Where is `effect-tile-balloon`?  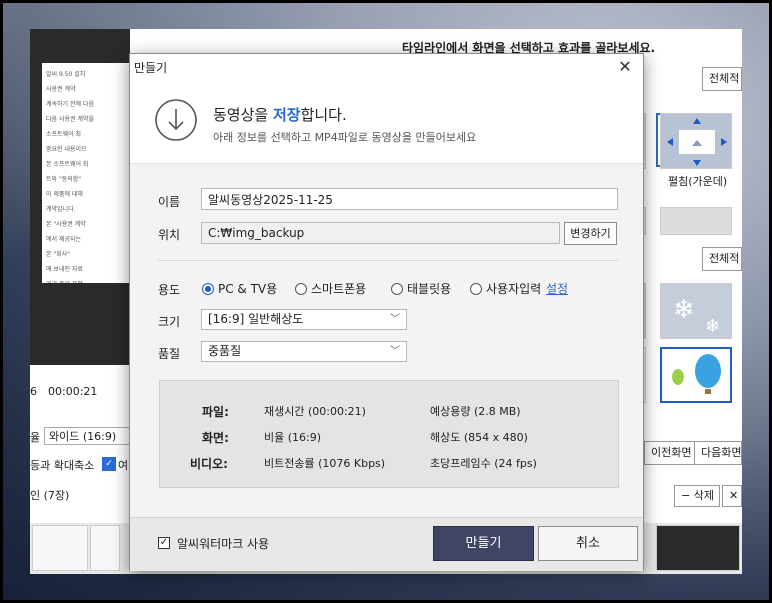
effect-tile-balloon is located at coordinates (696, 375).